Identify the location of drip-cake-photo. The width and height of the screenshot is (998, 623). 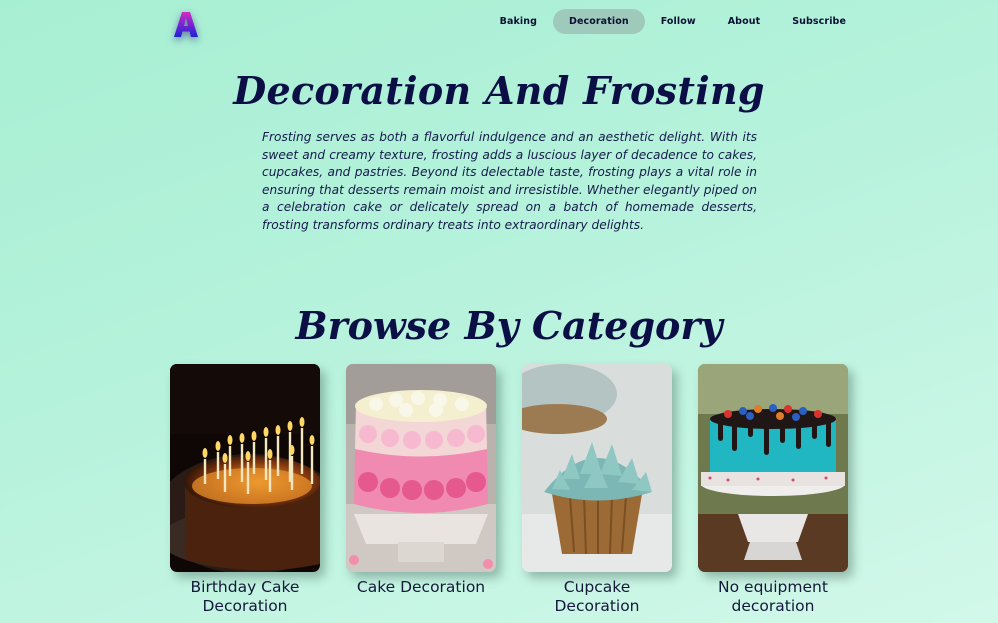
(773, 468).